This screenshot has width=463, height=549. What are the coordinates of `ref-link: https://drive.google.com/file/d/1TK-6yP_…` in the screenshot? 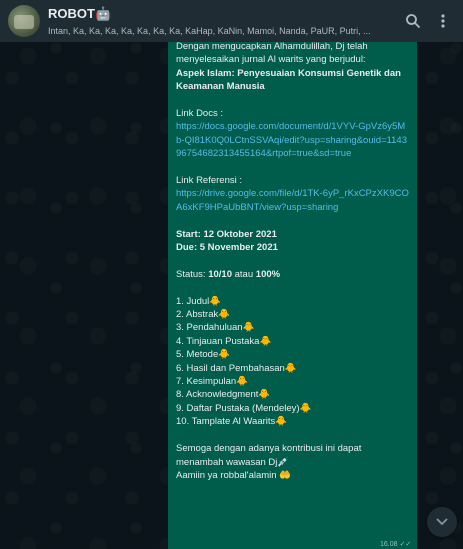 It's located at (292, 200).